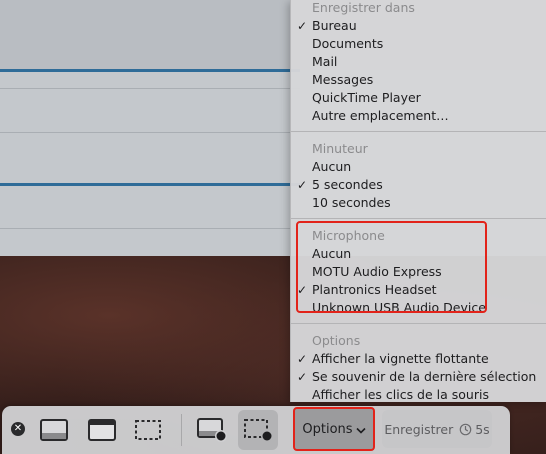 Image resolution: width=546 pixels, height=454 pixels. Describe the element at coordinates (465, 429) in the screenshot. I see `timer-icon` at that location.